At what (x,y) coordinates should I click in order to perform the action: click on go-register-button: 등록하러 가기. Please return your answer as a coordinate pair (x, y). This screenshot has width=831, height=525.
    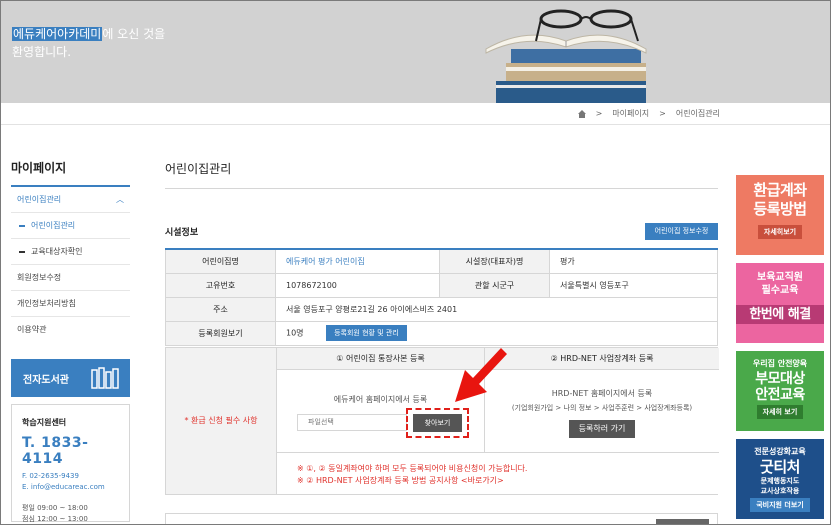
    Looking at the image, I should click on (602, 429).